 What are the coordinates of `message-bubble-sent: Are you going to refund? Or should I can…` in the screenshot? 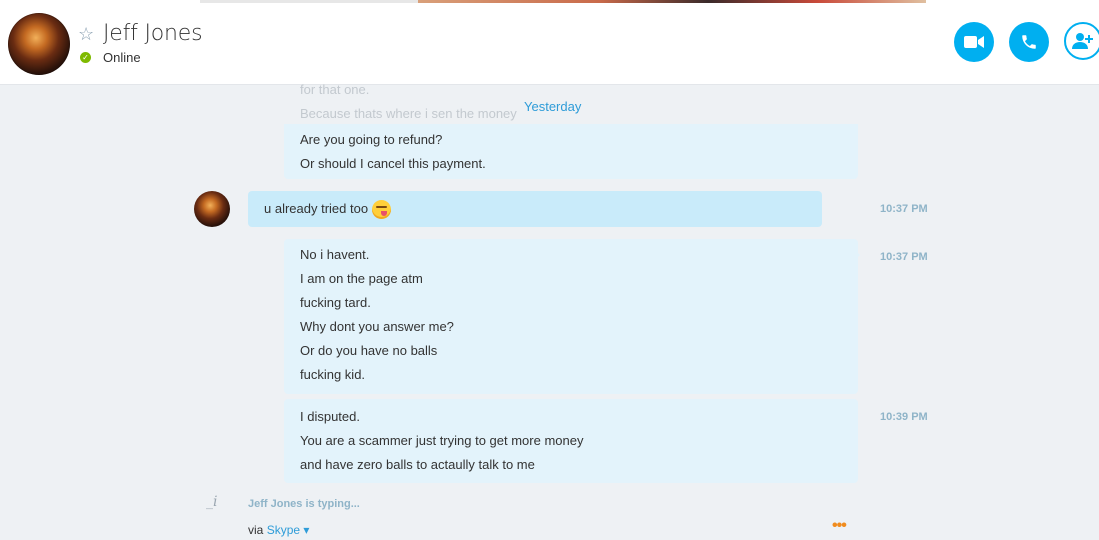 It's located at (571, 151).